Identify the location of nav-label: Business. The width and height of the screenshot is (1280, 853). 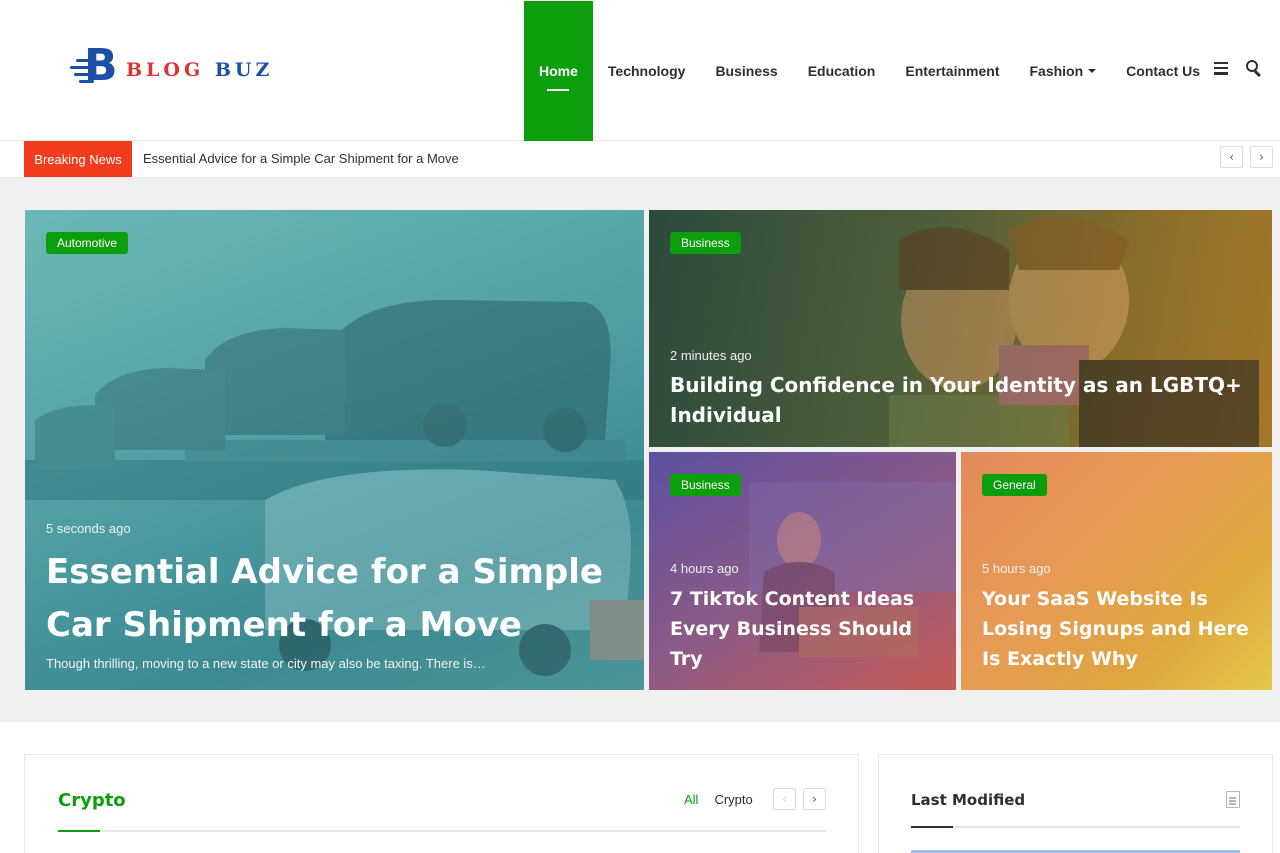
(746, 71).